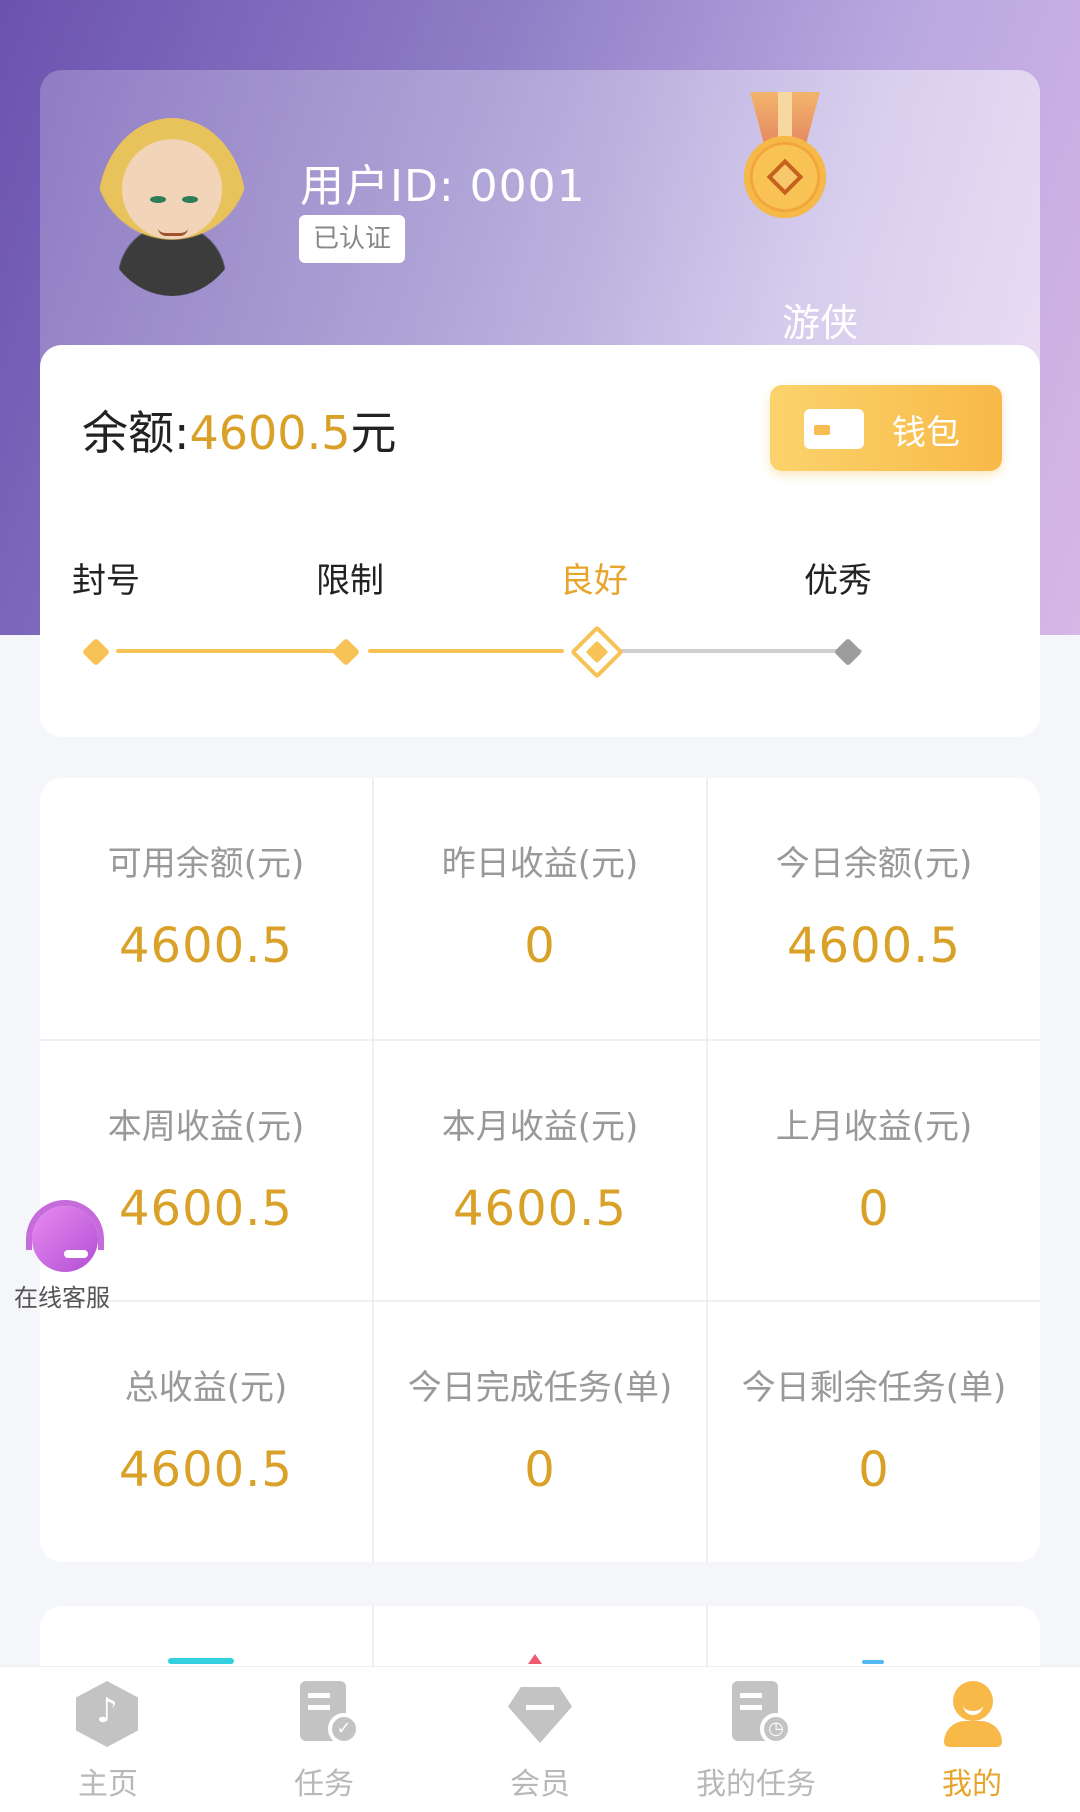 The height and width of the screenshot is (1812, 1080). I want to click on tab-mine: 我的, so click(972, 1739).